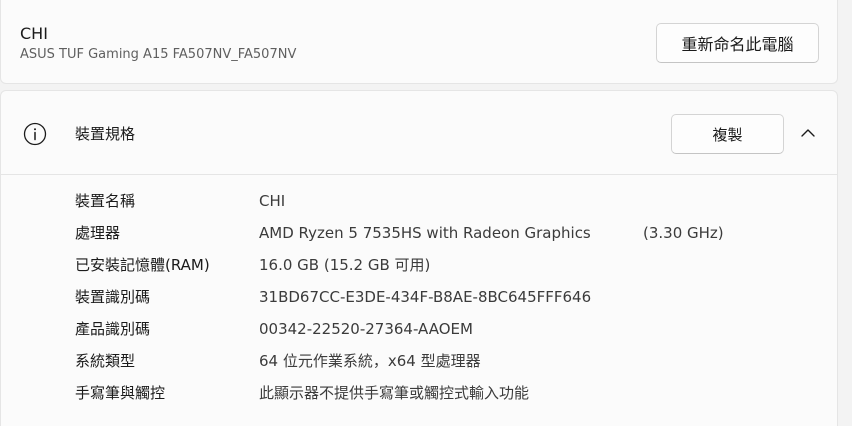 The image size is (852, 426). Describe the element at coordinates (737, 43) in the screenshot. I see `rename-pc-button: 重新命名此電腦` at that location.